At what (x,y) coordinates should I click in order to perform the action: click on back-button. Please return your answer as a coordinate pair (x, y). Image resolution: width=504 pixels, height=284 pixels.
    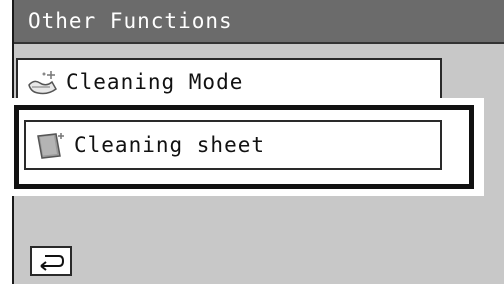
    Looking at the image, I should click on (51, 261).